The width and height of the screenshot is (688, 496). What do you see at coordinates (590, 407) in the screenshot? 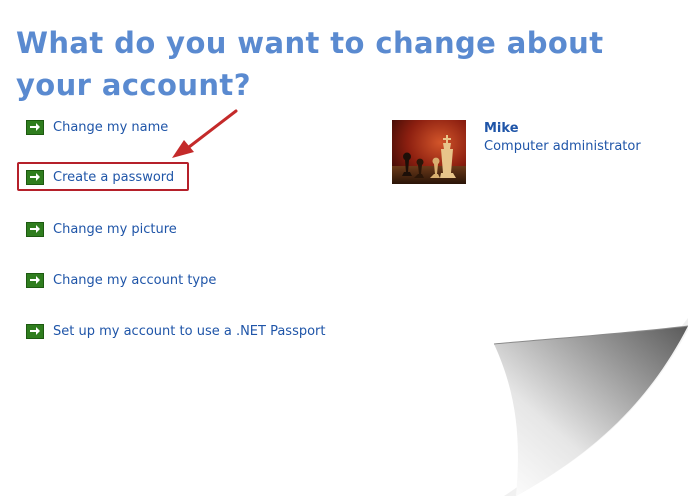
I see `page-curl-decoration` at bounding box center [590, 407].